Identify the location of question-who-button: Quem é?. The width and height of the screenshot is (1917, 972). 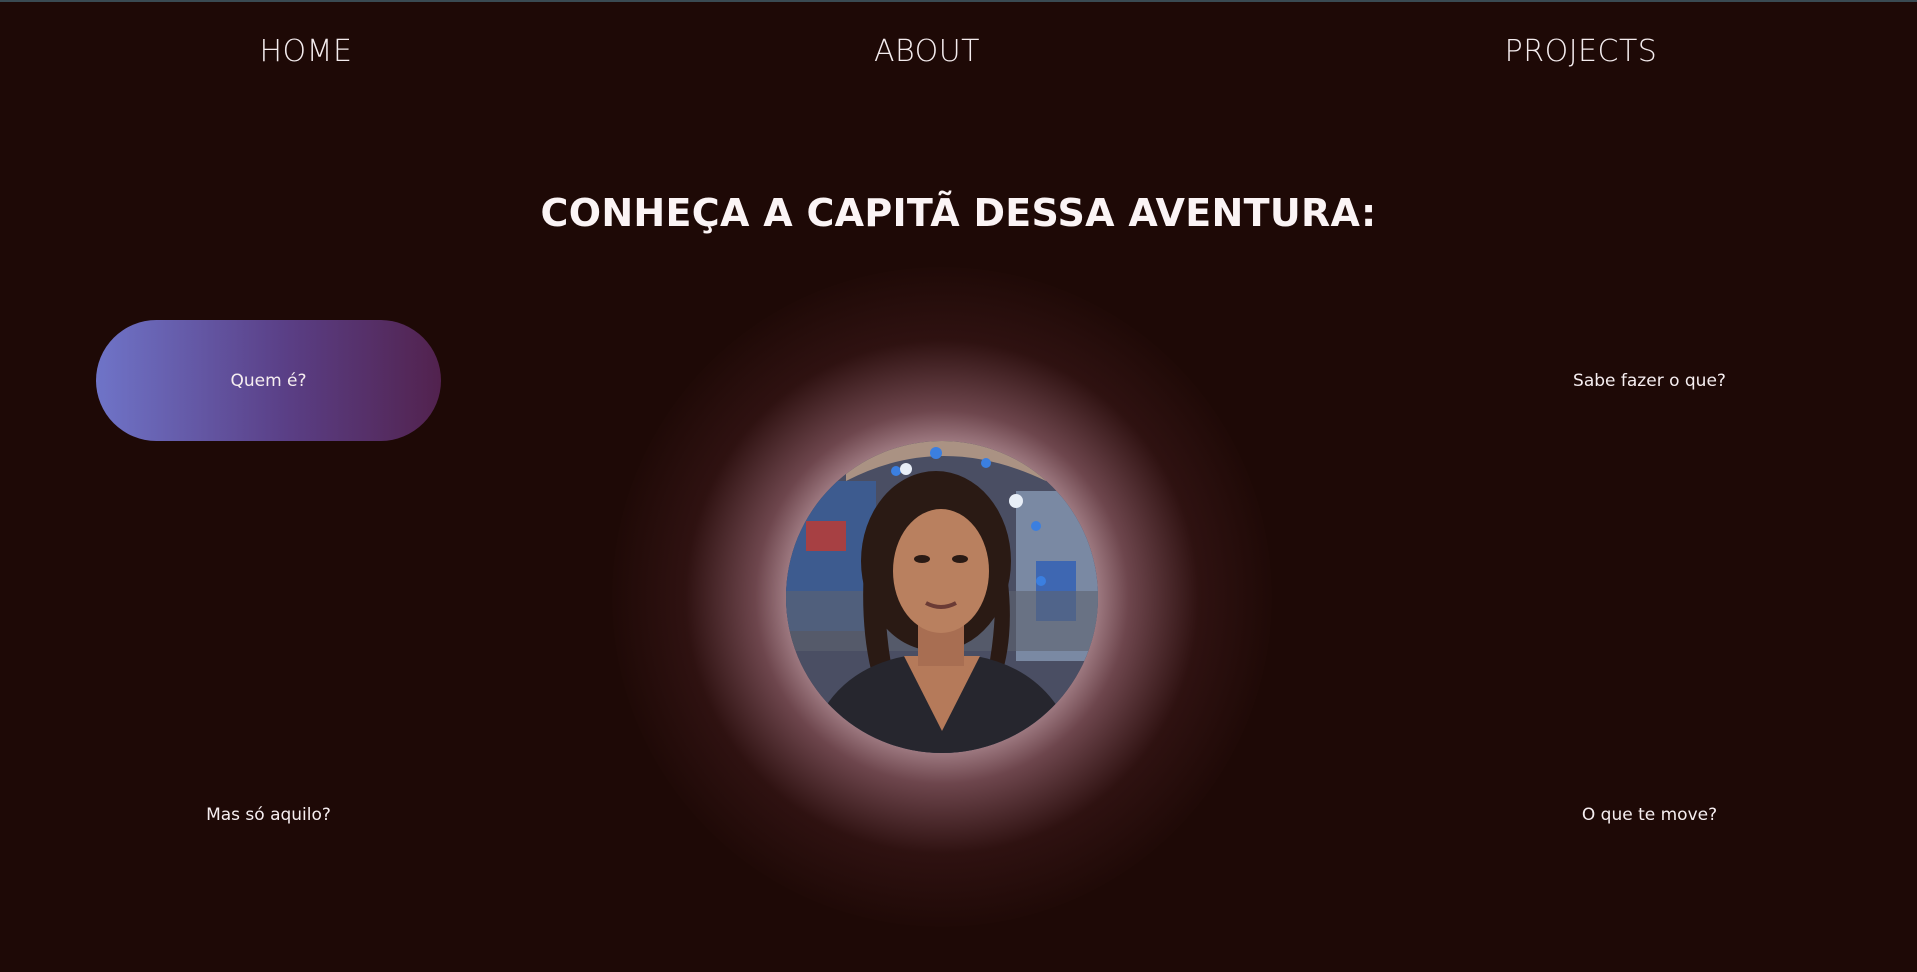
(268, 380).